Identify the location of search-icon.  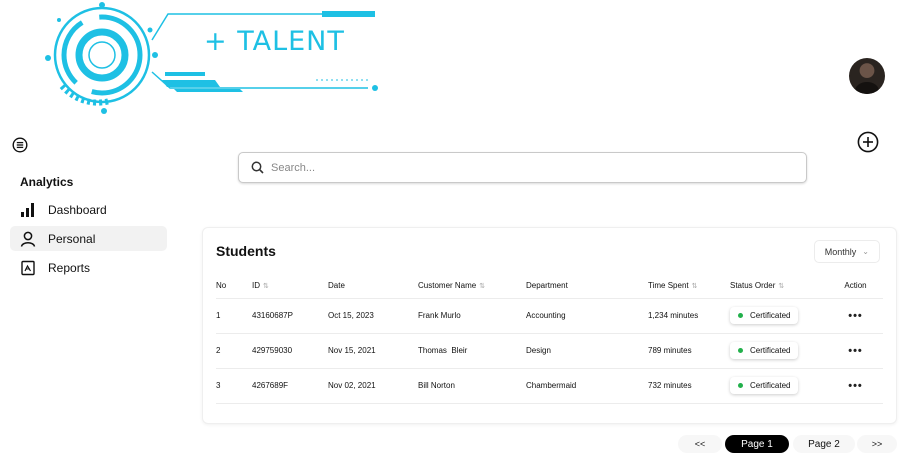
(257, 167).